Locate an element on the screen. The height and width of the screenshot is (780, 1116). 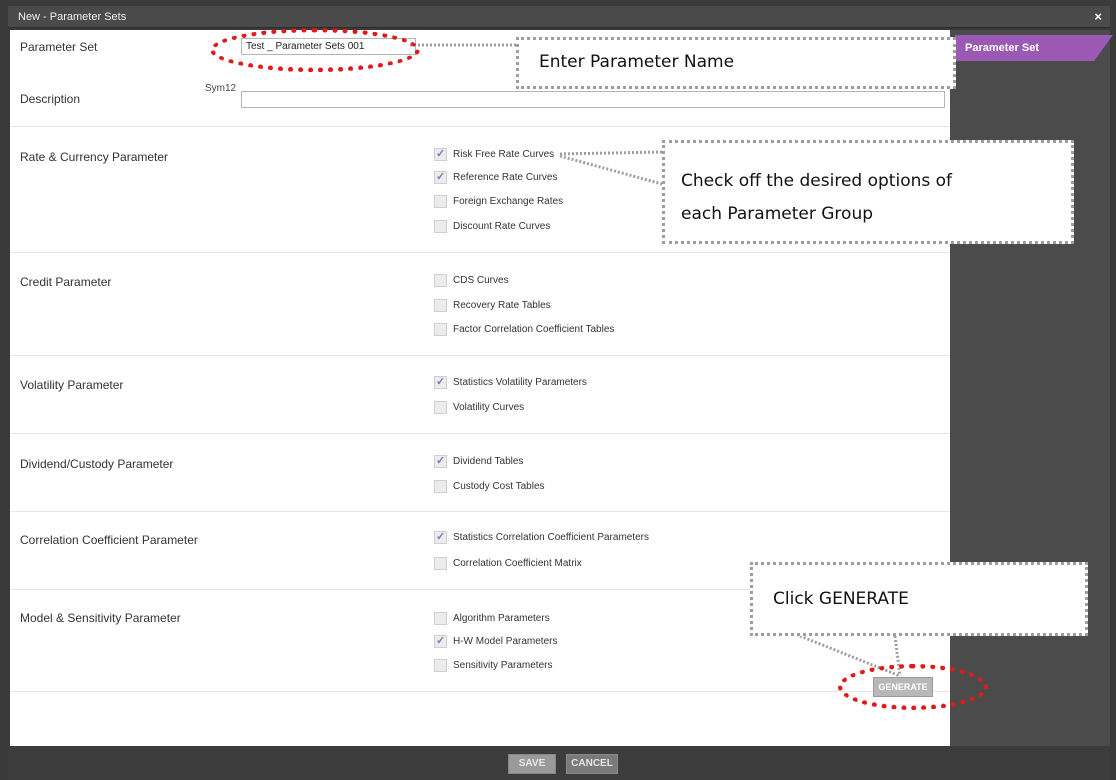
highlight-generate-button is located at coordinates (913, 687).